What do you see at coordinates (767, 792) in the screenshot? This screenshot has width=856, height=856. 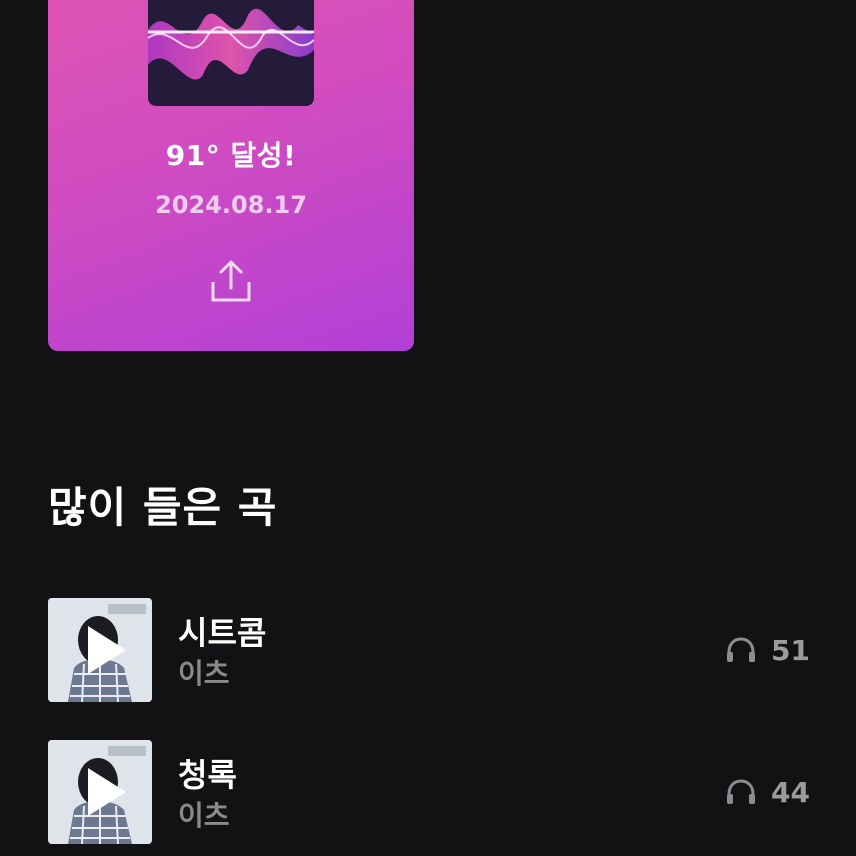 I see `play-count: 44` at bounding box center [767, 792].